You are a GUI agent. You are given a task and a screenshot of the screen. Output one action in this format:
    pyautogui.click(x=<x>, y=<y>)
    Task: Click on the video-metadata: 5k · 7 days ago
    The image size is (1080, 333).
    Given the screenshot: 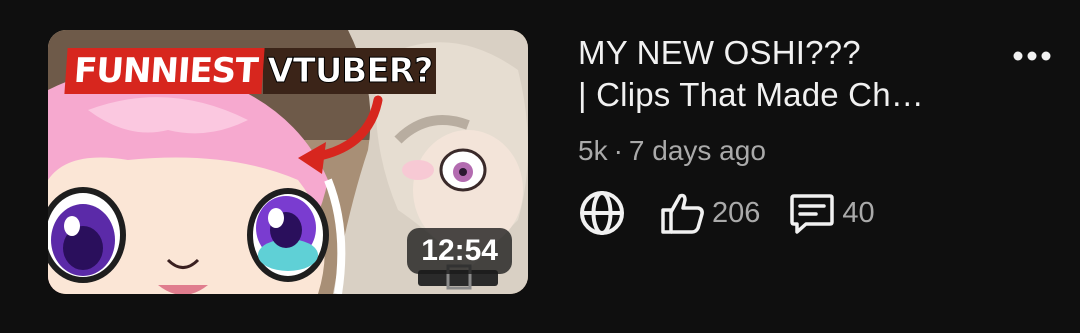 What is the action you would take?
    pyautogui.click(x=788, y=151)
    